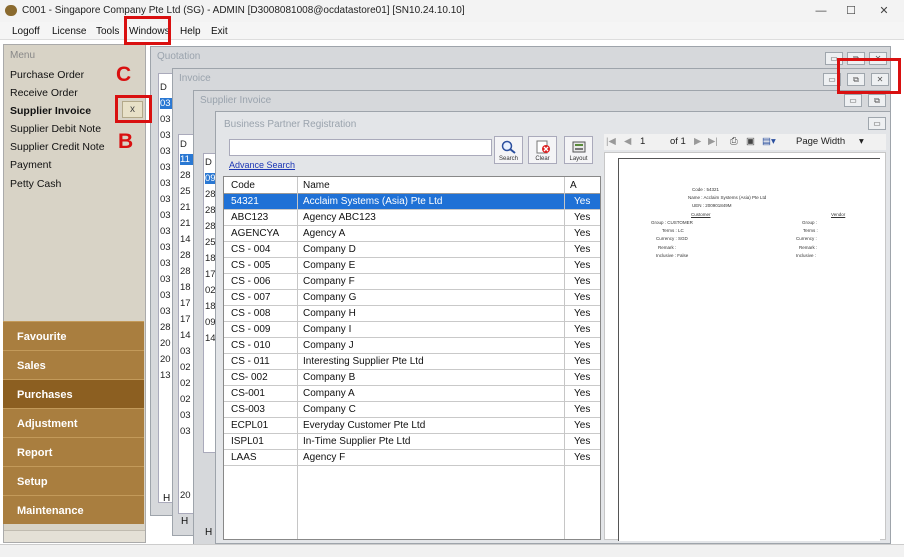 The width and height of the screenshot is (904, 557). What do you see at coordinates (248, 409) in the screenshot?
I see `cell-code: CS-003` at bounding box center [248, 409].